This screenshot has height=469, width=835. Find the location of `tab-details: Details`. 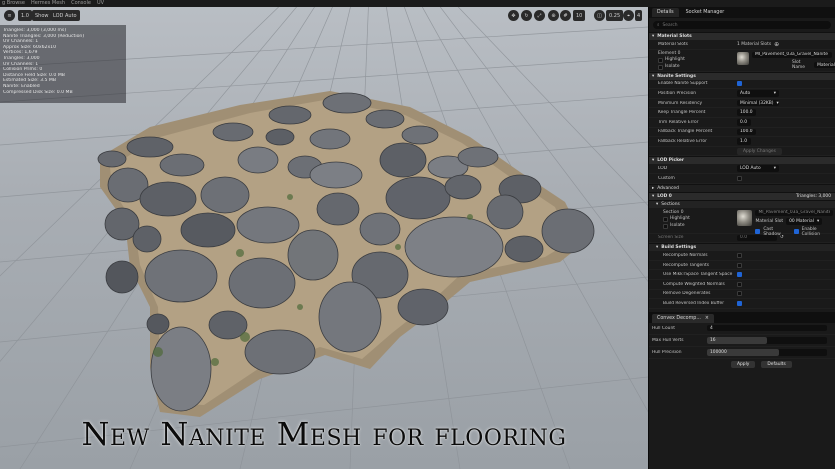

tab-details: Details is located at coordinates (665, 12).